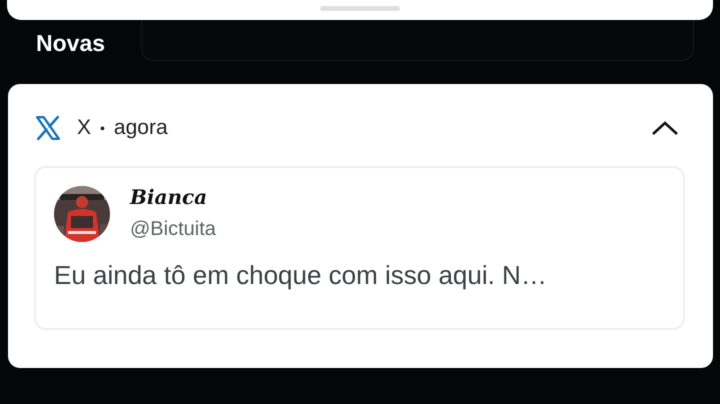 The height and width of the screenshot is (404, 720). I want to click on drag-handle, so click(360, 8).